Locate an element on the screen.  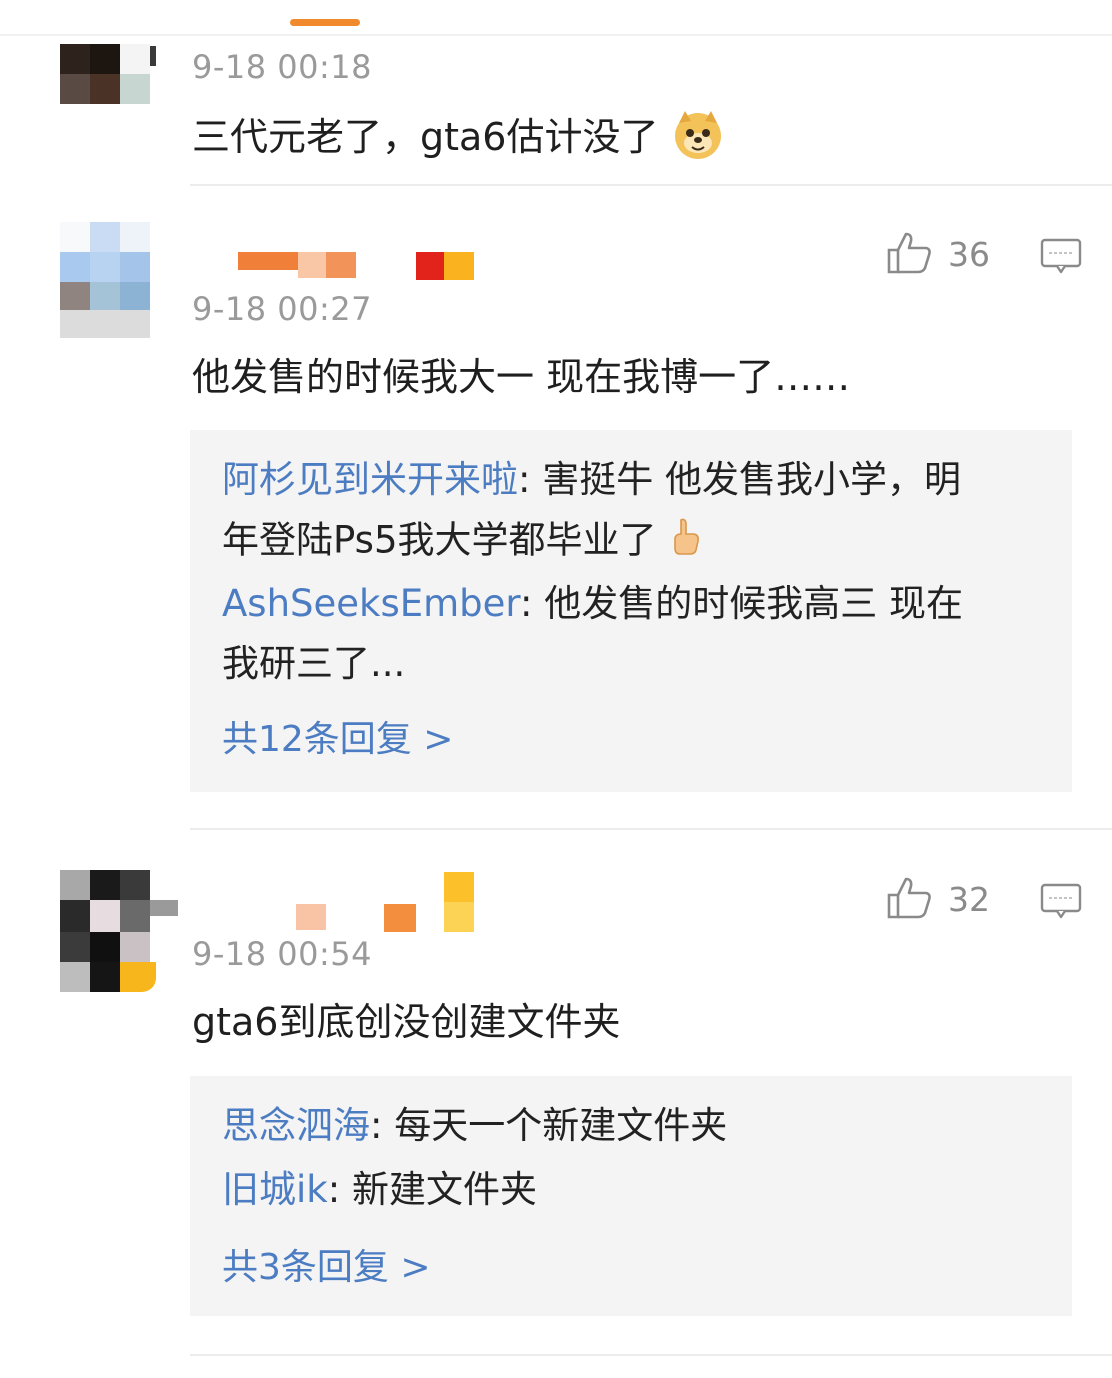
view-all-replies-link: 共3条回复 > is located at coordinates (326, 1268).